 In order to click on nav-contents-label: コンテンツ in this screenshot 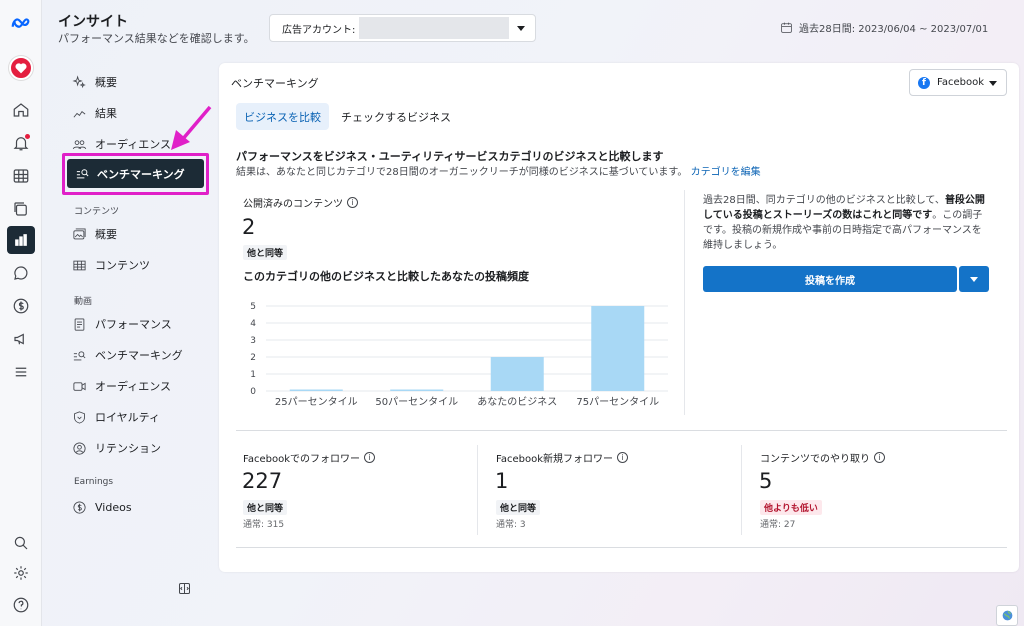, I will do `click(122, 265)`.